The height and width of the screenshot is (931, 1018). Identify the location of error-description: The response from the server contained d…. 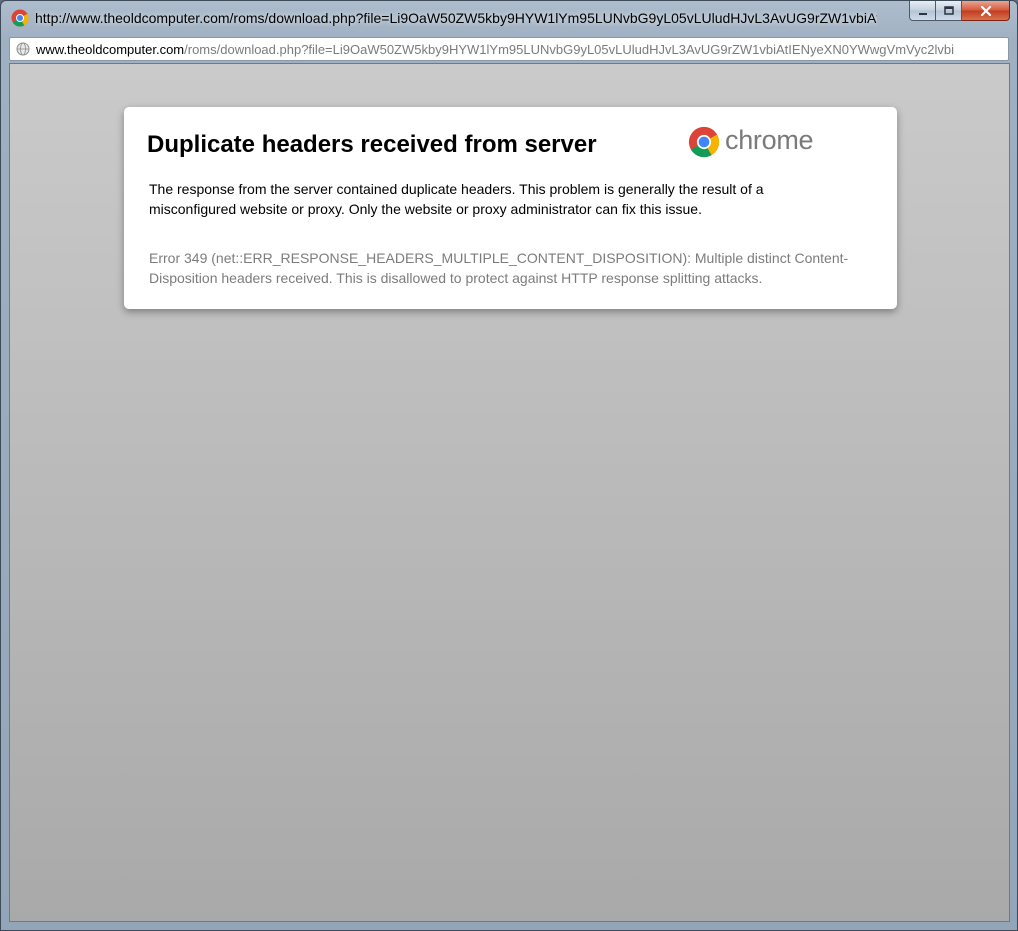
(456, 199).